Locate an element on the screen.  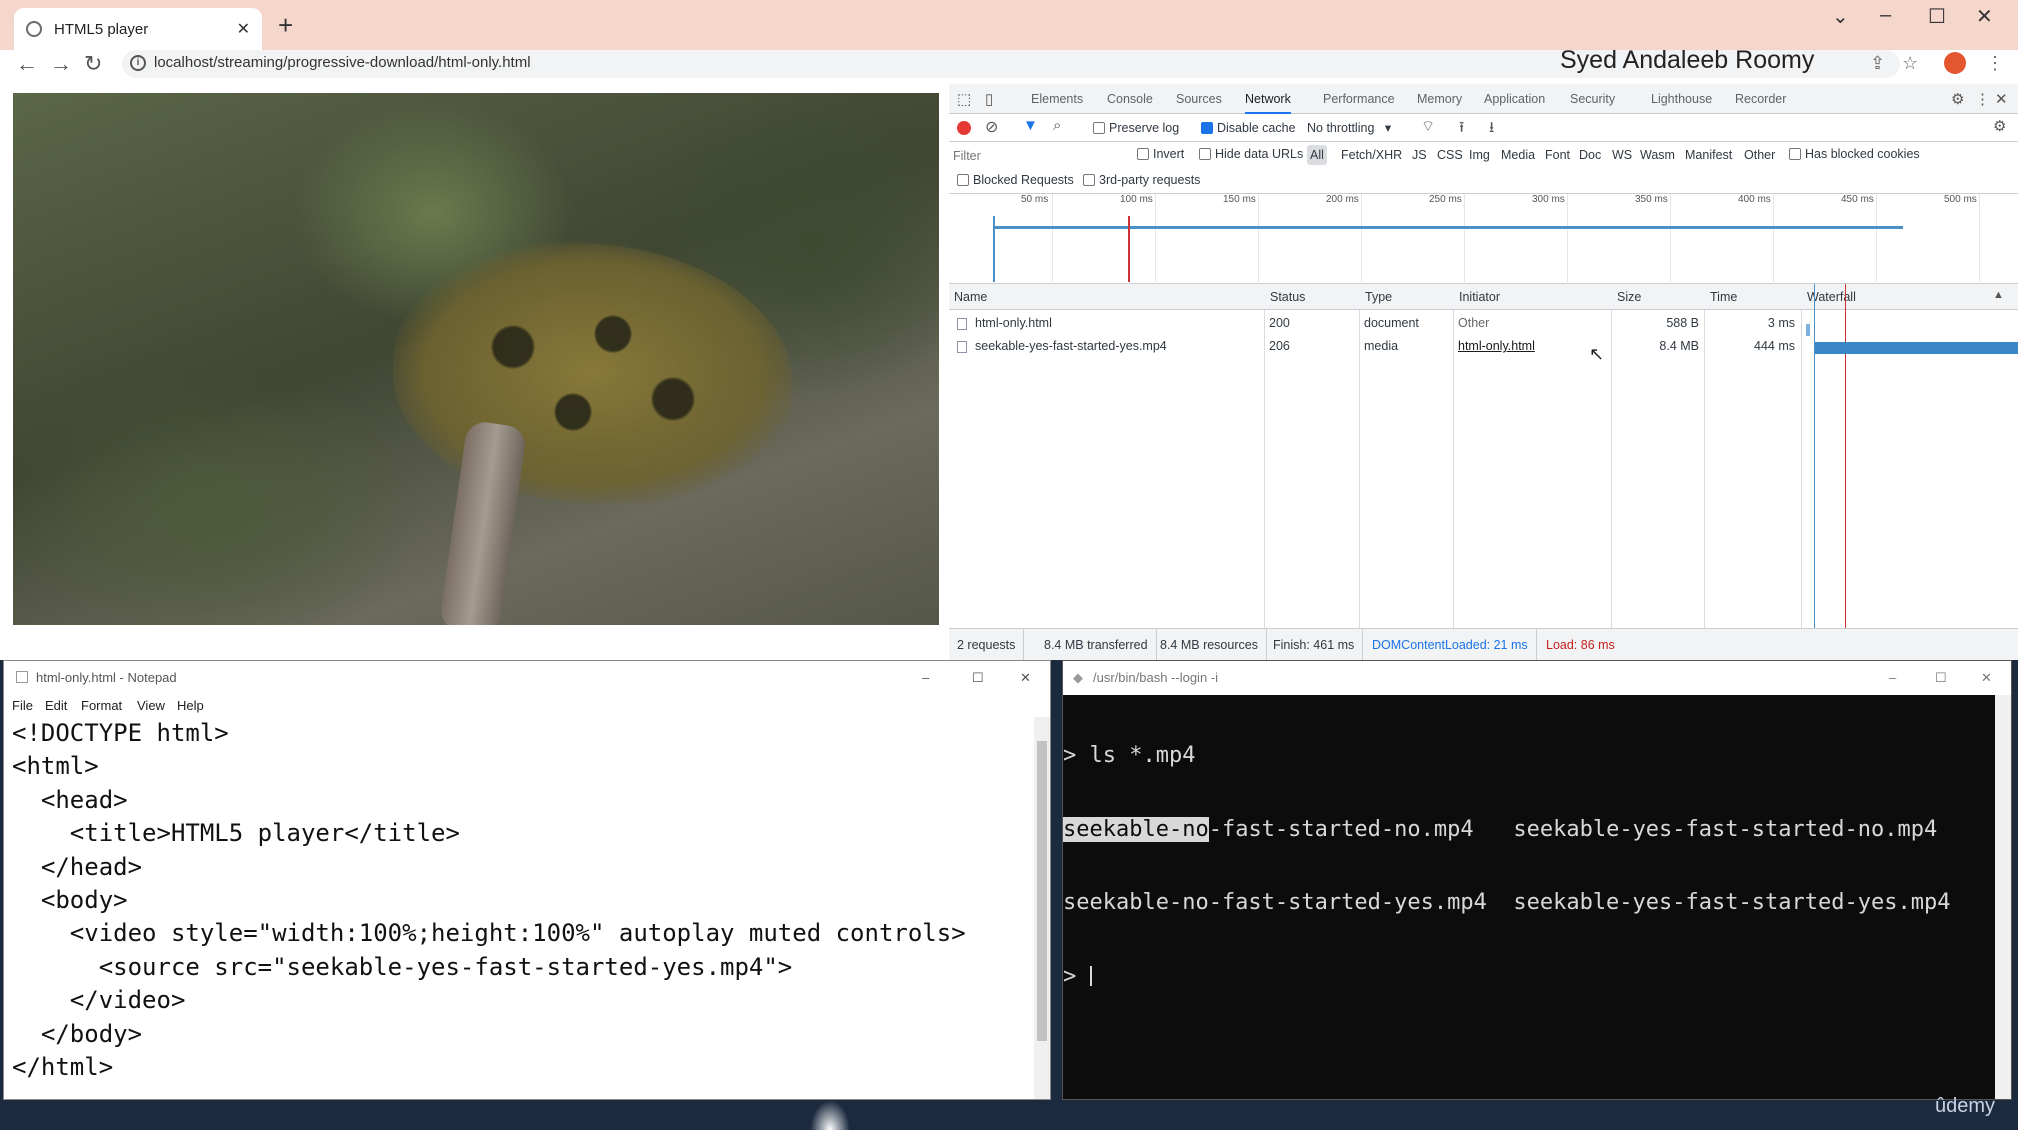
type-filter-css: CSS is located at coordinates (1450, 155).